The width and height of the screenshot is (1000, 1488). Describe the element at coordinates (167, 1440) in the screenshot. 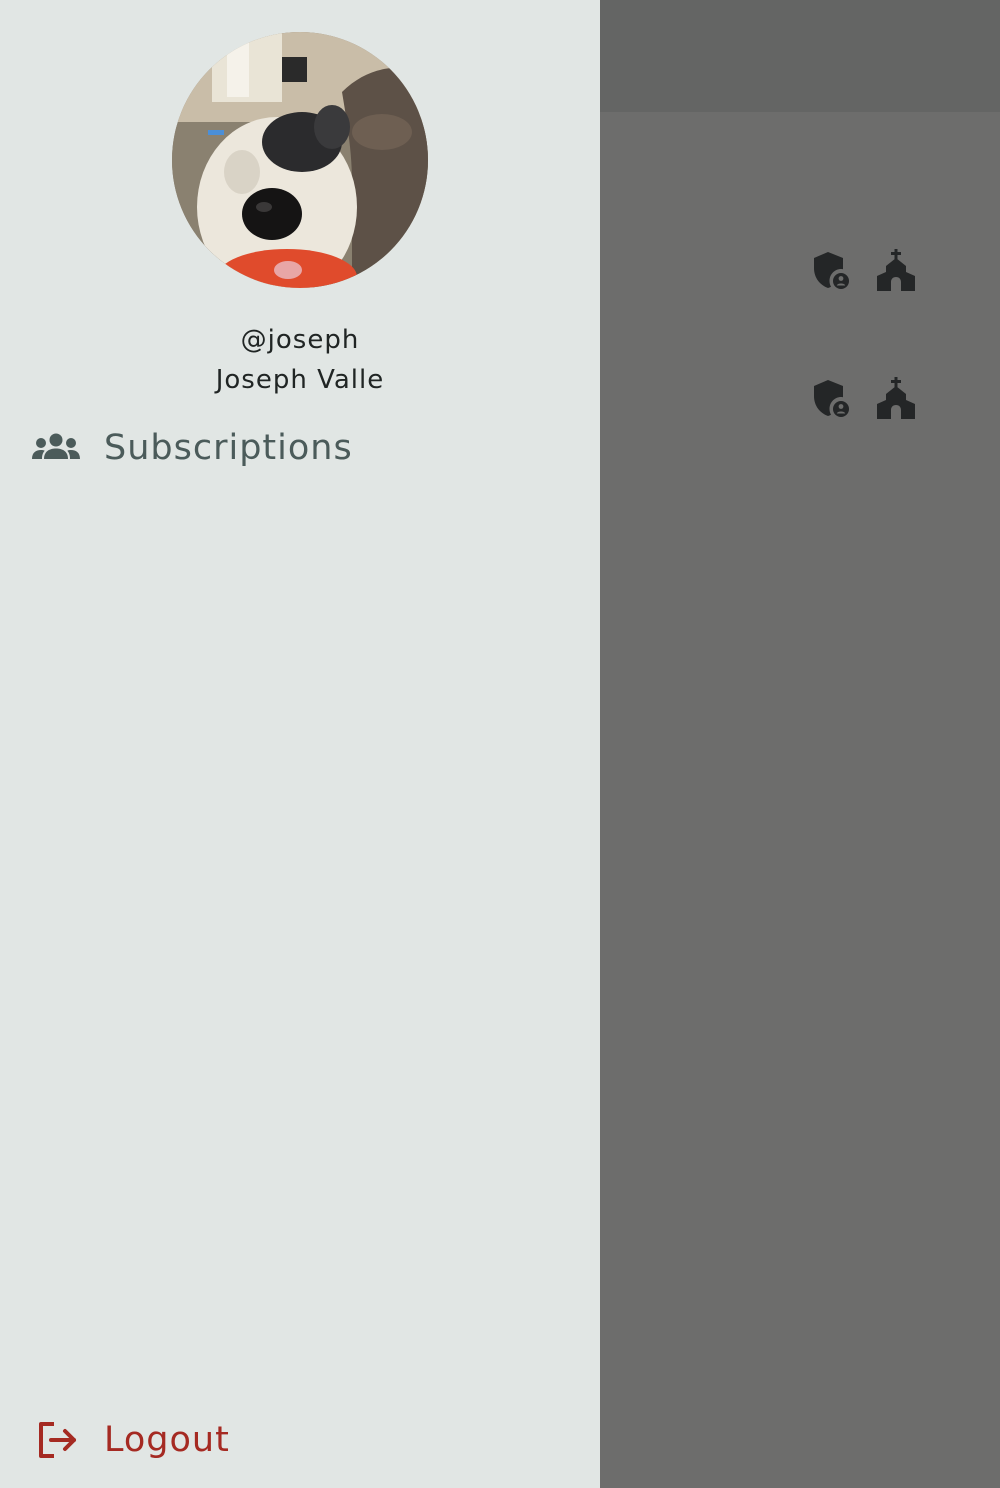

I see `logout-label: Logout` at that location.